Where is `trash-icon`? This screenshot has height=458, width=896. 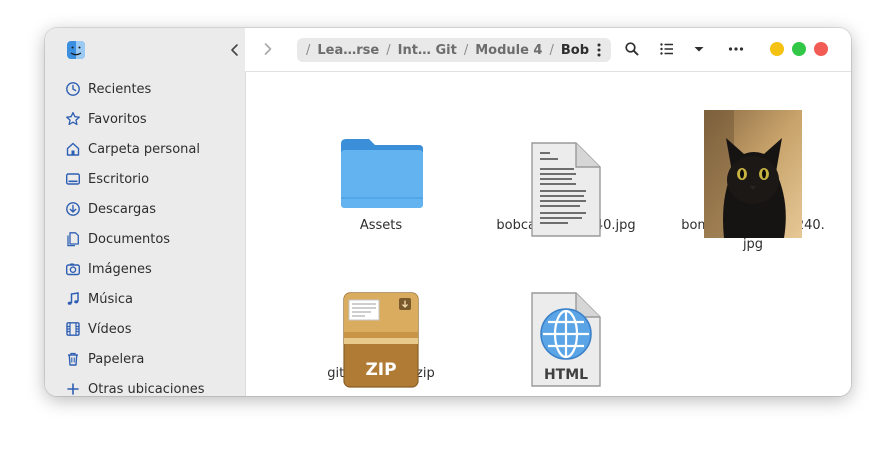 trash-icon is located at coordinates (73, 359).